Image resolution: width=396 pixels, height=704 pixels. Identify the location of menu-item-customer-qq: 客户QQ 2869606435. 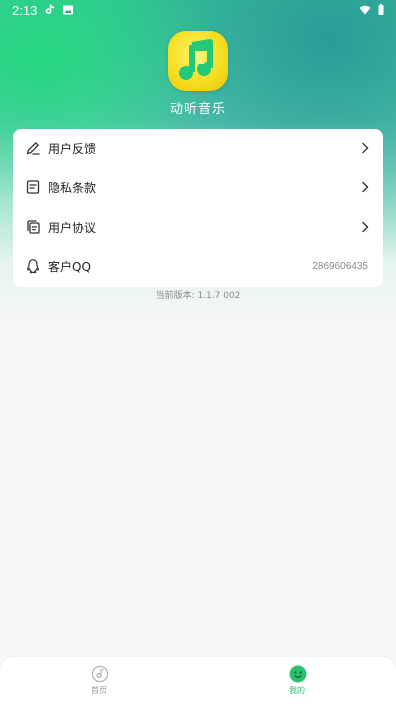
(198, 266).